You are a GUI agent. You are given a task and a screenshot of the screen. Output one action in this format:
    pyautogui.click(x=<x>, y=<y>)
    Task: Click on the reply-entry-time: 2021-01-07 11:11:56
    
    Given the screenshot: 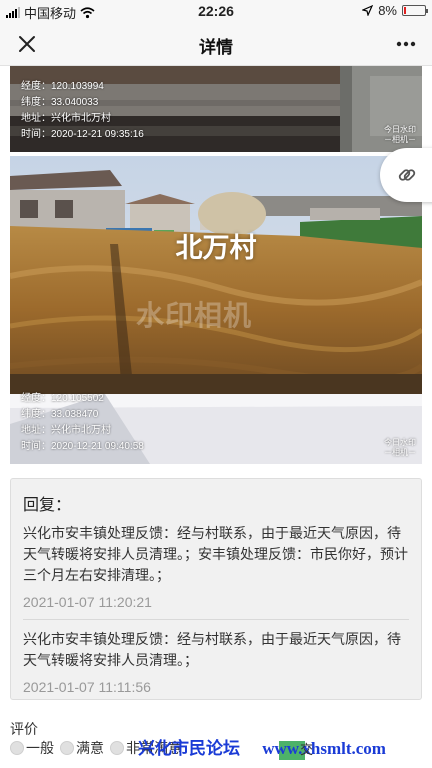 What is the action you would take?
    pyautogui.click(x=87, y=687)
    